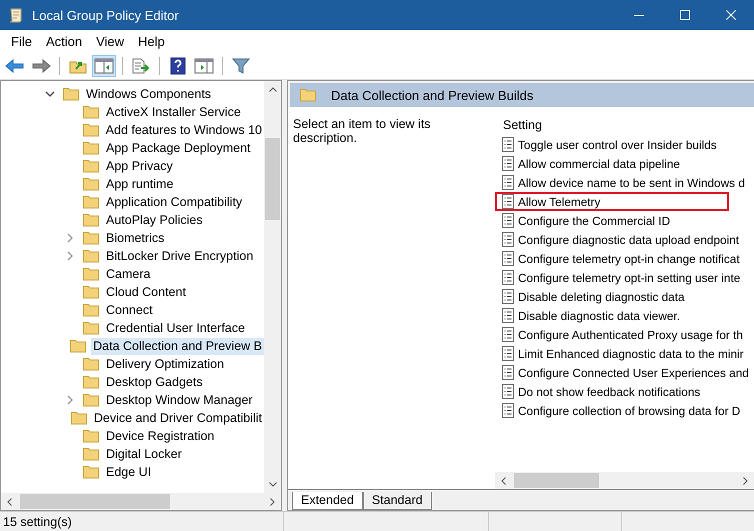  Describe the element at coordinates (601, 297) in the screenshot. I see `setting-item: Disable deleting diagnostic data` at that location.